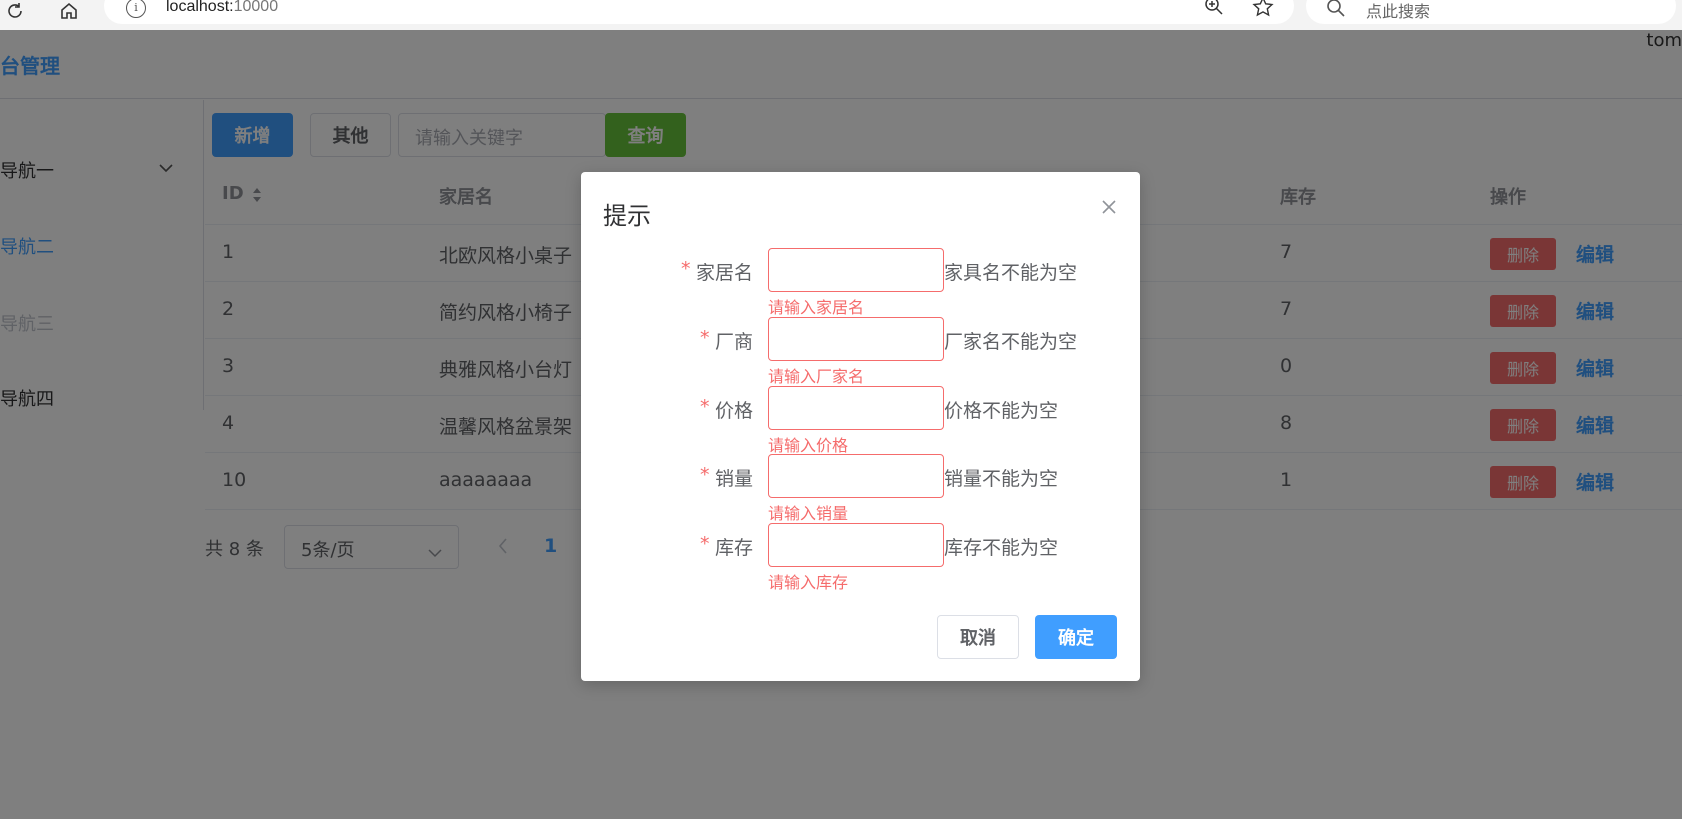 Image resolution: width=1682 pixels, height=819 pixels. Describe the element at coordinates (808, 582) in the screenshot. I see `field-error: 请输入库存` at that location.